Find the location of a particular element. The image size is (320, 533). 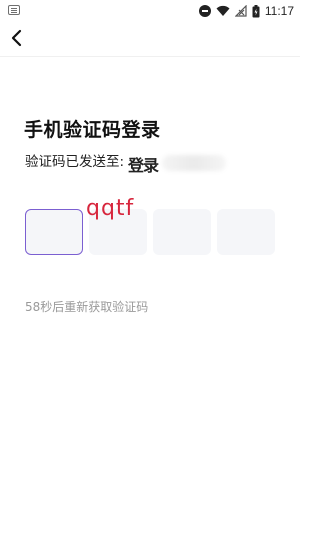

status-bar: 11:17 is located at coordinates (150, 11).